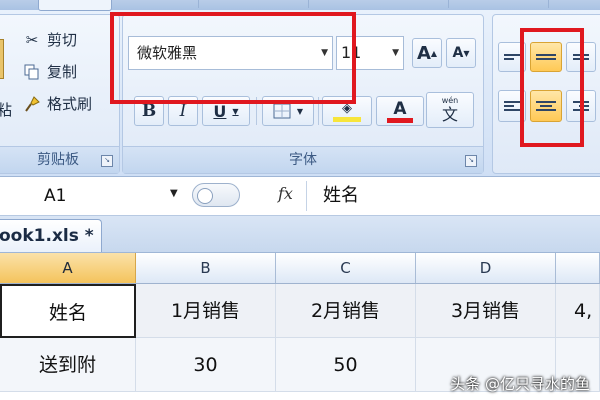 This screenshot has width=600, height=400. What do you see at coordinates (32, 72) in the screenshot?
I see `copy-icon` at bounding box center [32, 72].